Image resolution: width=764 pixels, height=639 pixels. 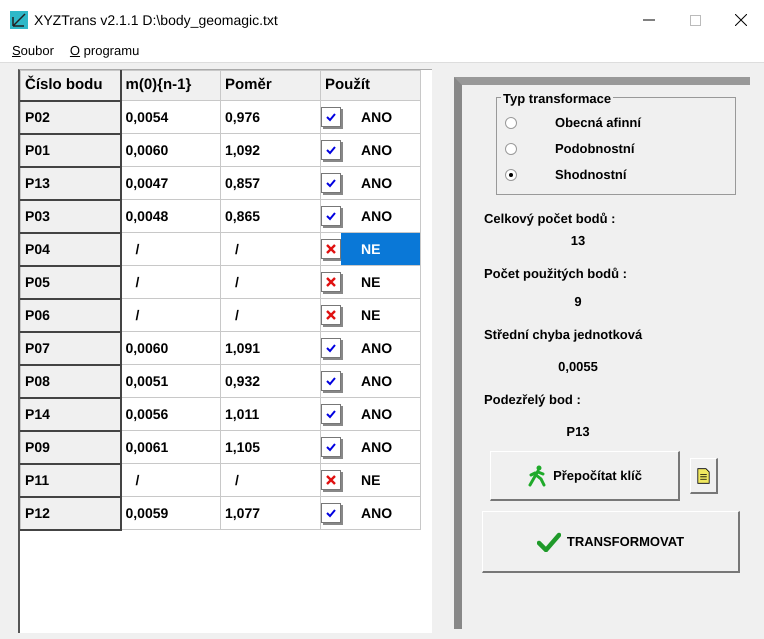 I want to click on close-icon, so click(x=741, y=20).